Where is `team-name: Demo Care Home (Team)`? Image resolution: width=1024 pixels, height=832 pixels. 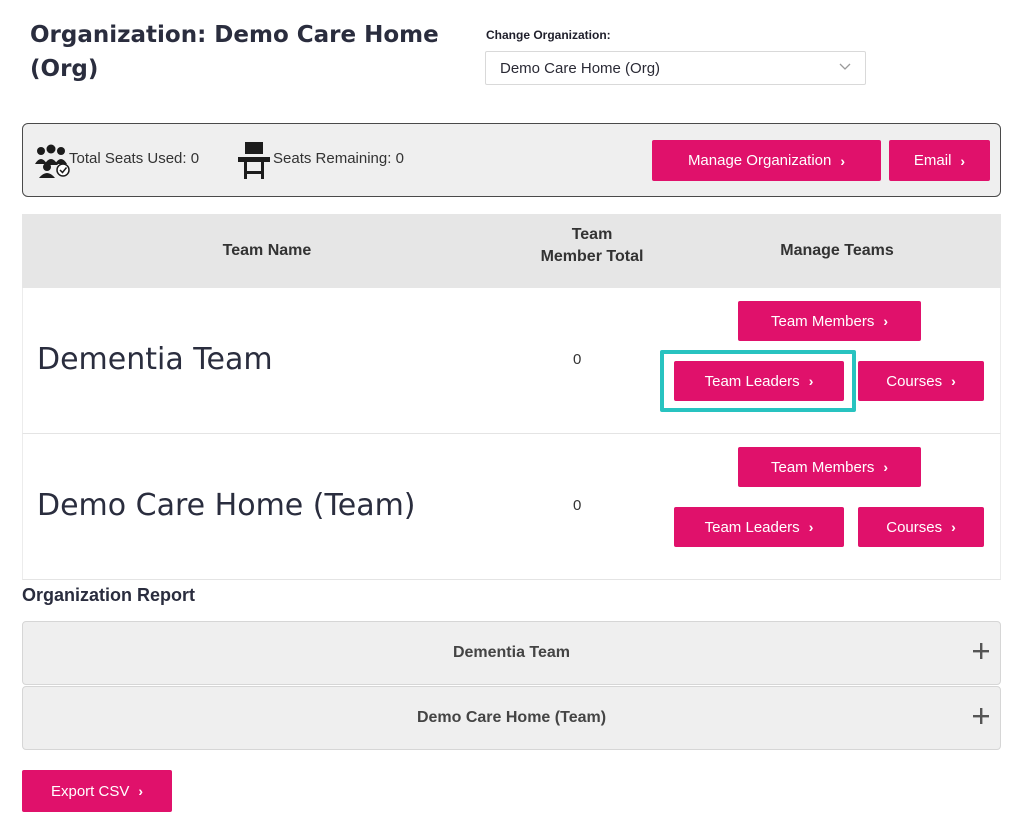
team-name: Demo Care Home (Team) is located at coordinates (226, 505).